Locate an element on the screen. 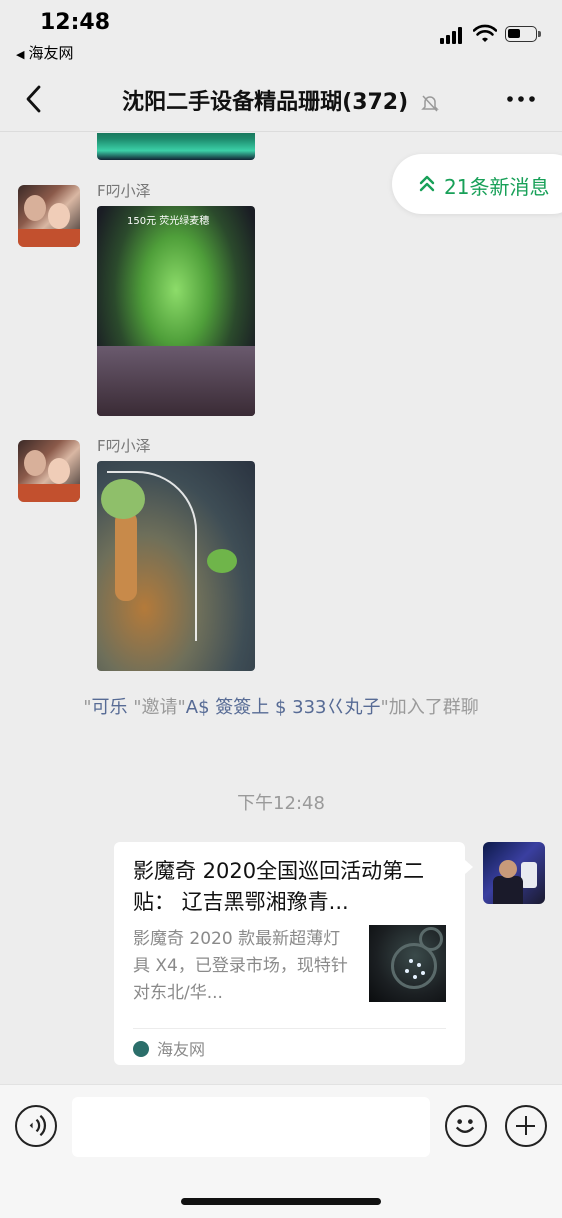  card-source-label: 海友网 is located at coordinates (181, 1049).